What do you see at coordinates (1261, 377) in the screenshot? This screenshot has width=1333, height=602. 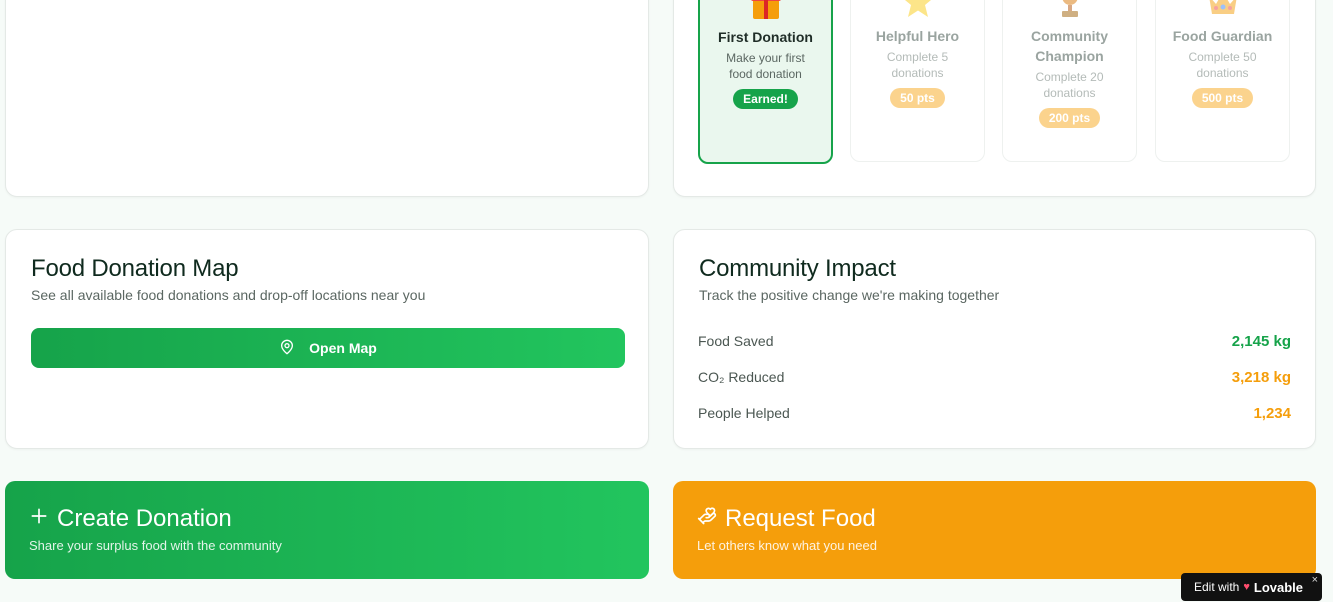 I see `metric-value: 3,218 kg` at bounding box center [1261, 377].